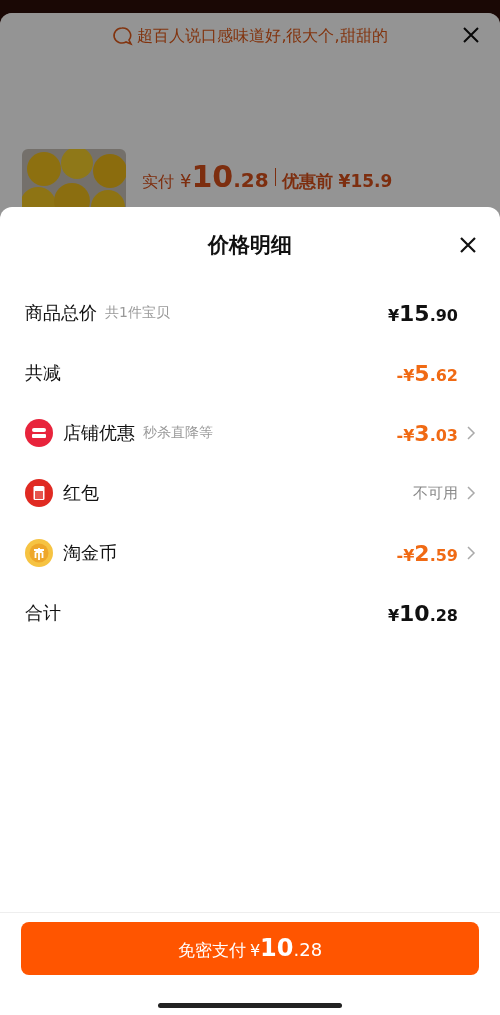 This screenshot has width=500, height=1015. Describe the element at coordinates (90, 553) in the screenshot. I see `row-label: 淘金币` at that location.